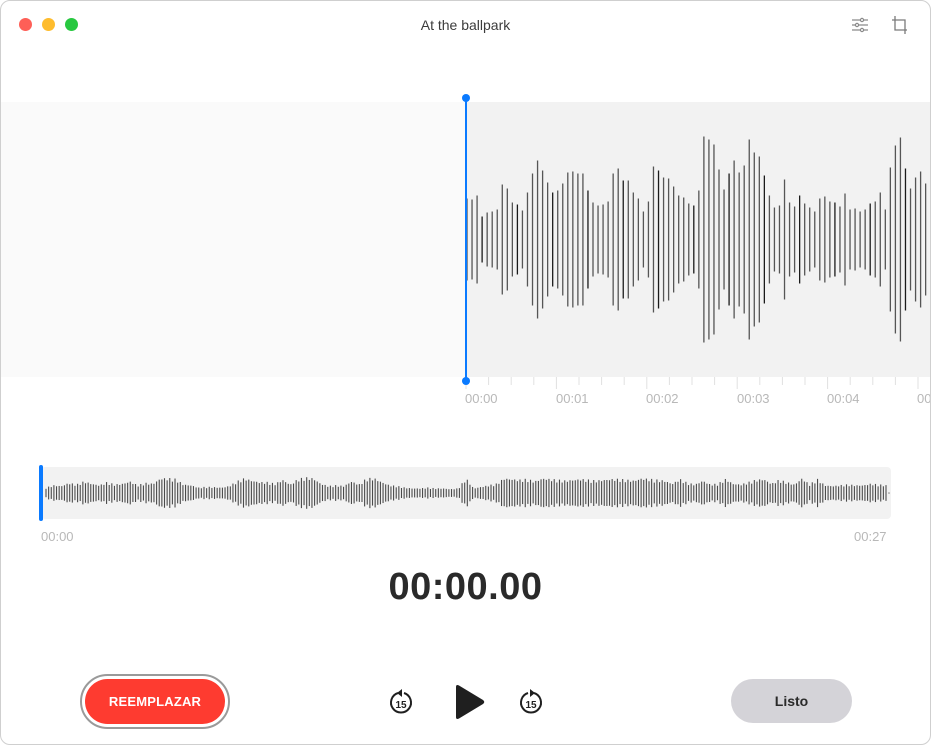  What do you see at coordinates (481, 398) in the screenshot?
I see `ruler-label: 00:00` at bounding box center [481, 398].